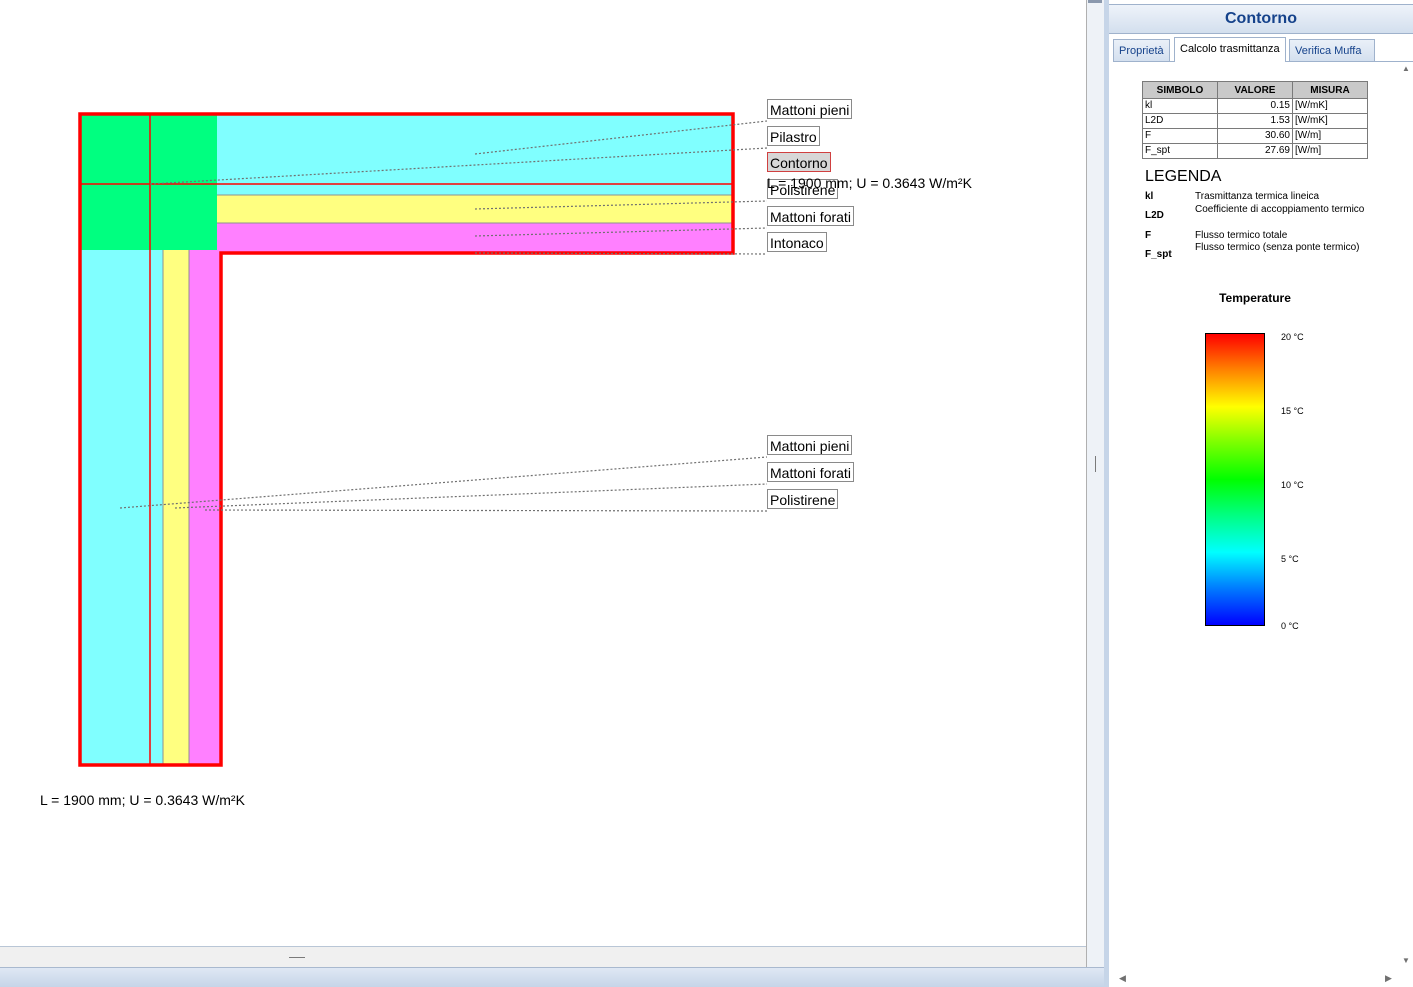 The height and width of the screenshot is (987, 1413). What do you see at coordinates (1255, 298) in the screenshot?
I see `temperature-title: Temperature` at bounding box center [1255, 298].